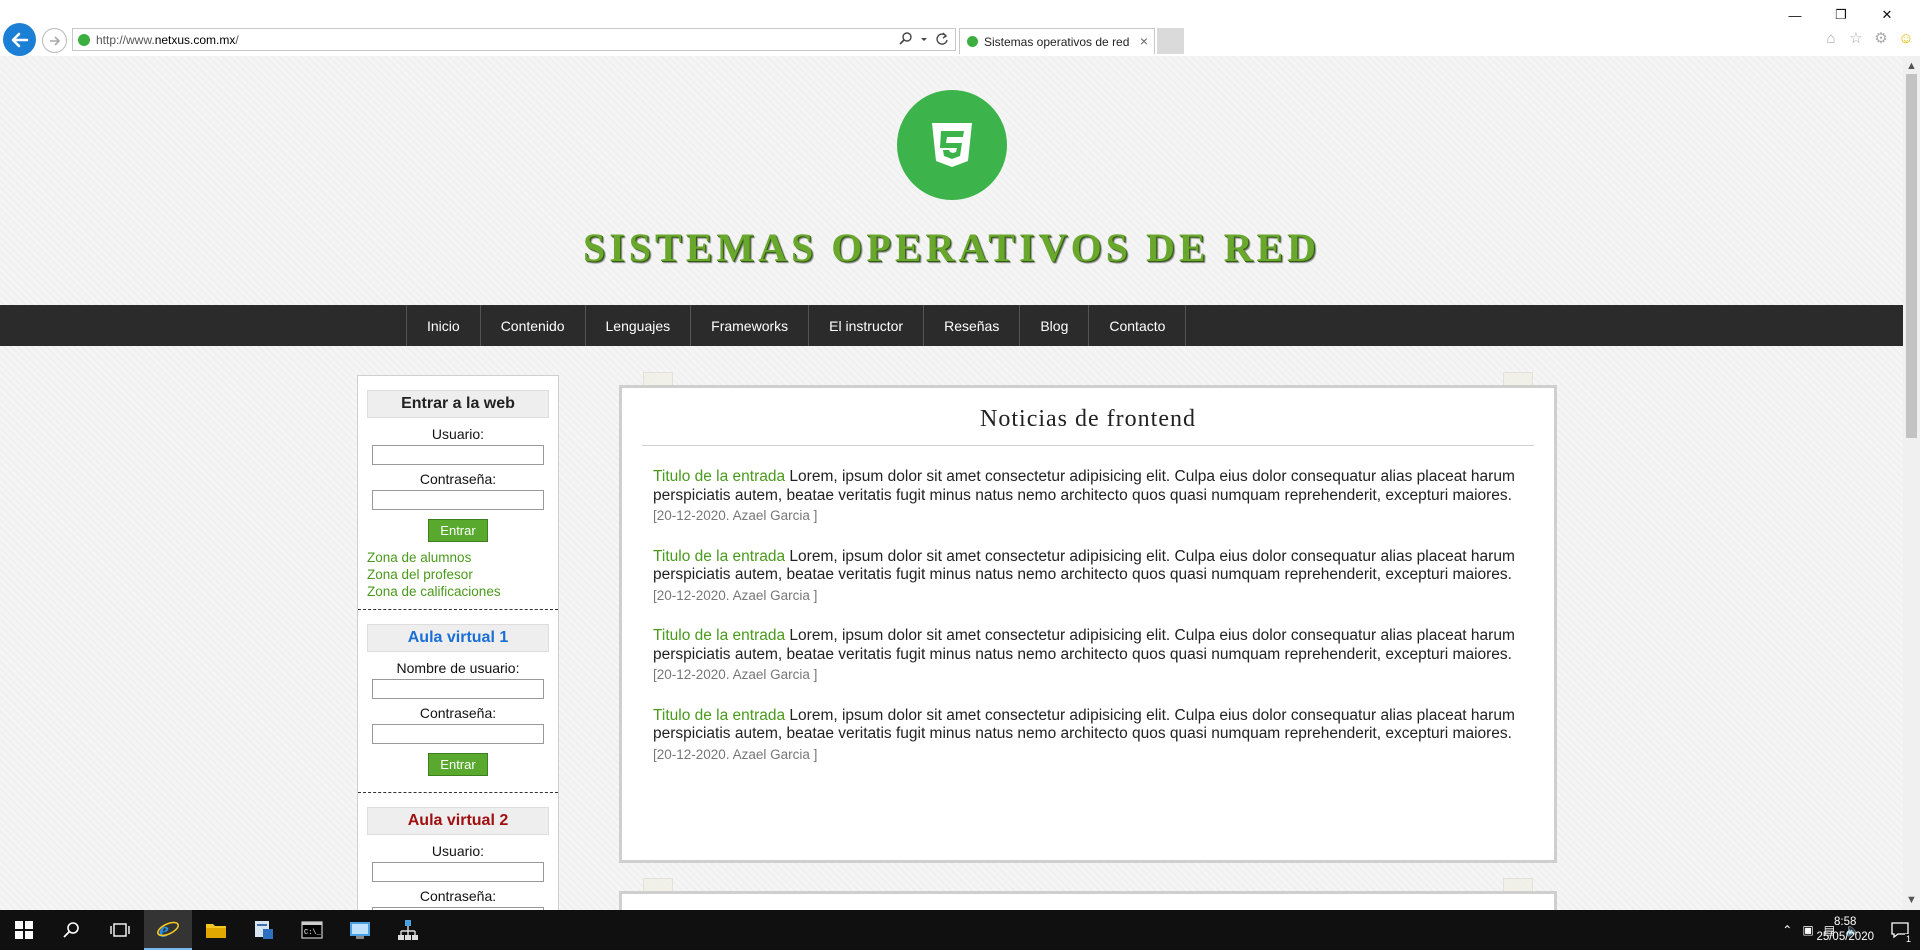 The image size is (1920, 950). I want to click on dropdown-arrow-icon, so click(924, 39).